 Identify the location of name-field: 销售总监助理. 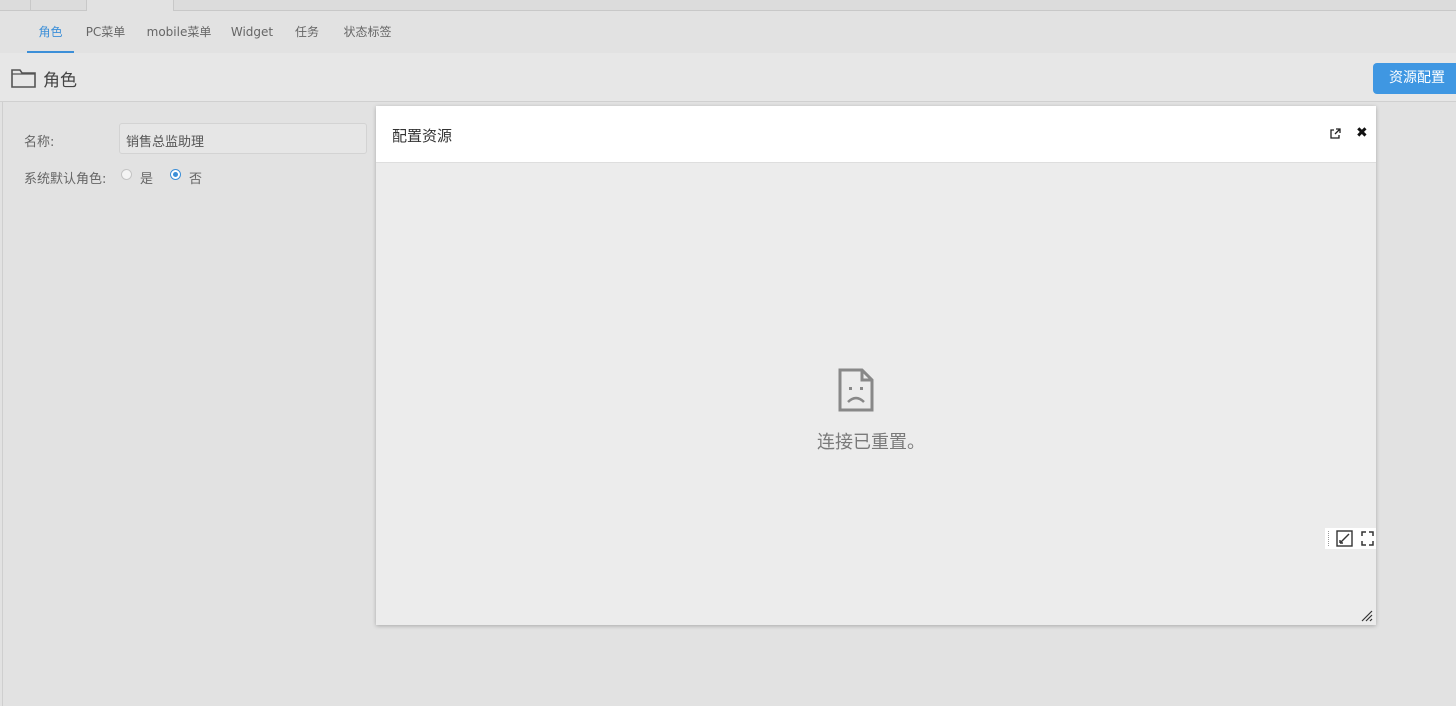
(243, 138).